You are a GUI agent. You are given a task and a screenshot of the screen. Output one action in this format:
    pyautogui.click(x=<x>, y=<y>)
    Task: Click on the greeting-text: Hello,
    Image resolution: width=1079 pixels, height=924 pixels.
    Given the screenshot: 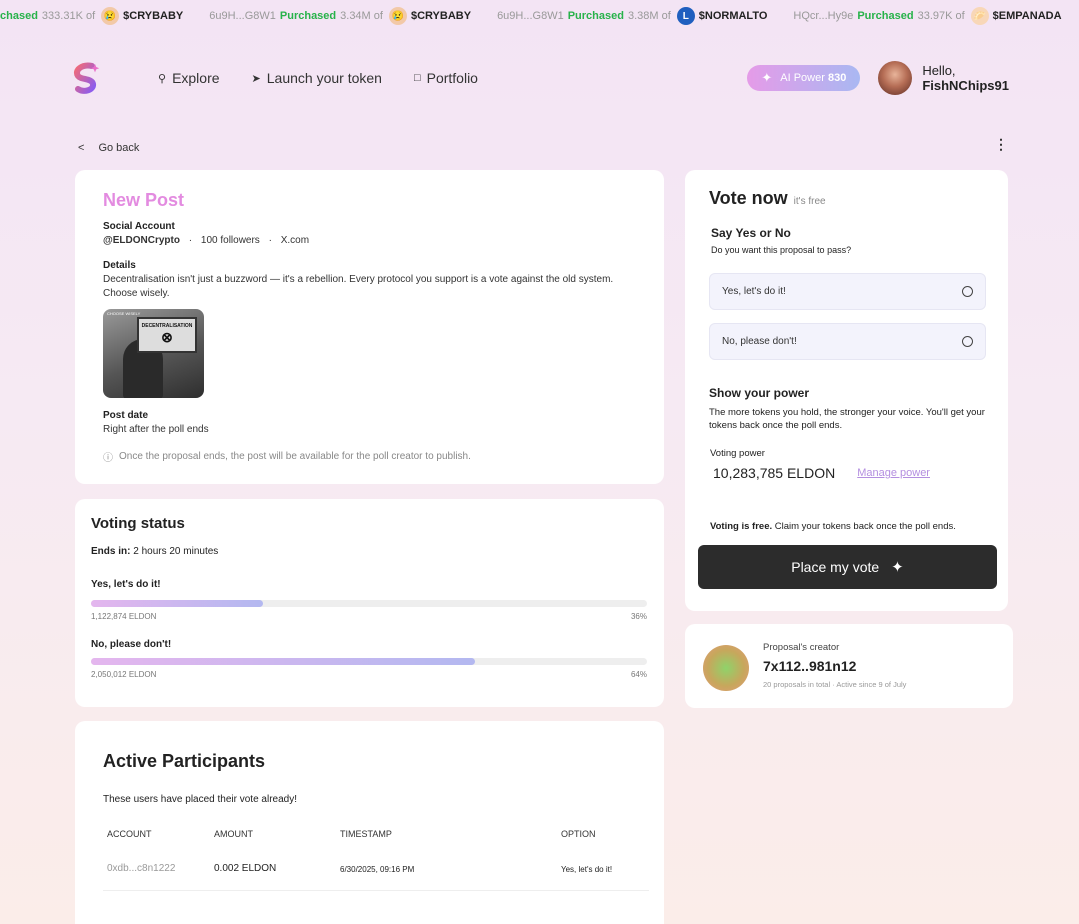 What is the action you would take?
    pyautogui.click(x=939, y=70)
    